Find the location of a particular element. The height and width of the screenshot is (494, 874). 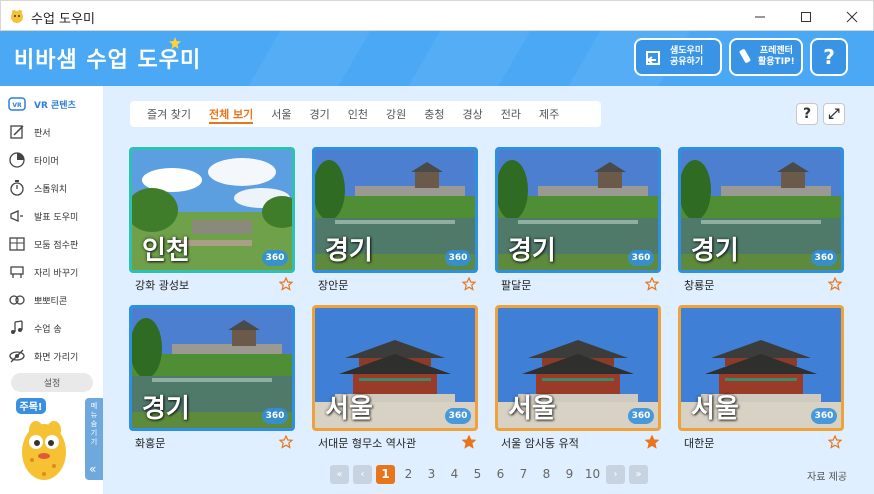

page-button-5: 5 is located at coordinates (477, 474).